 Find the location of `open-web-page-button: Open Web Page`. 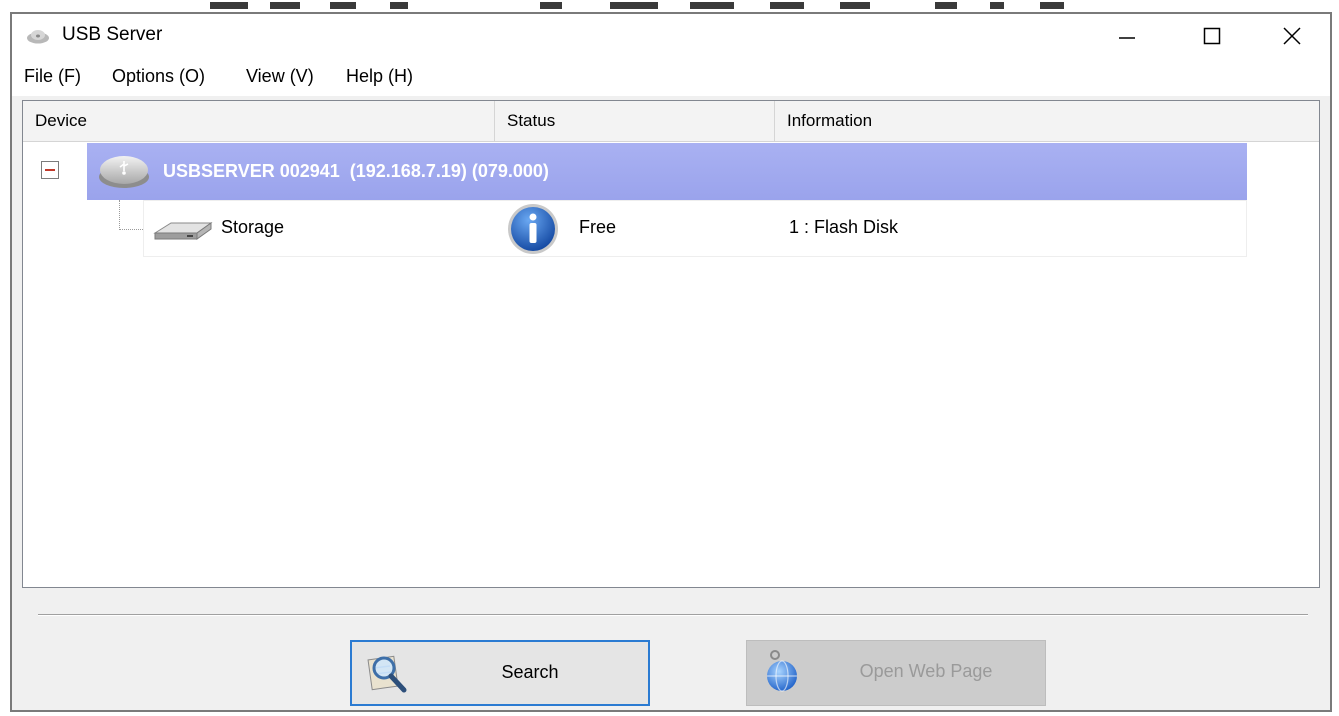

open-web-page-button: Open Web Page is located at coordinates (896, 673).